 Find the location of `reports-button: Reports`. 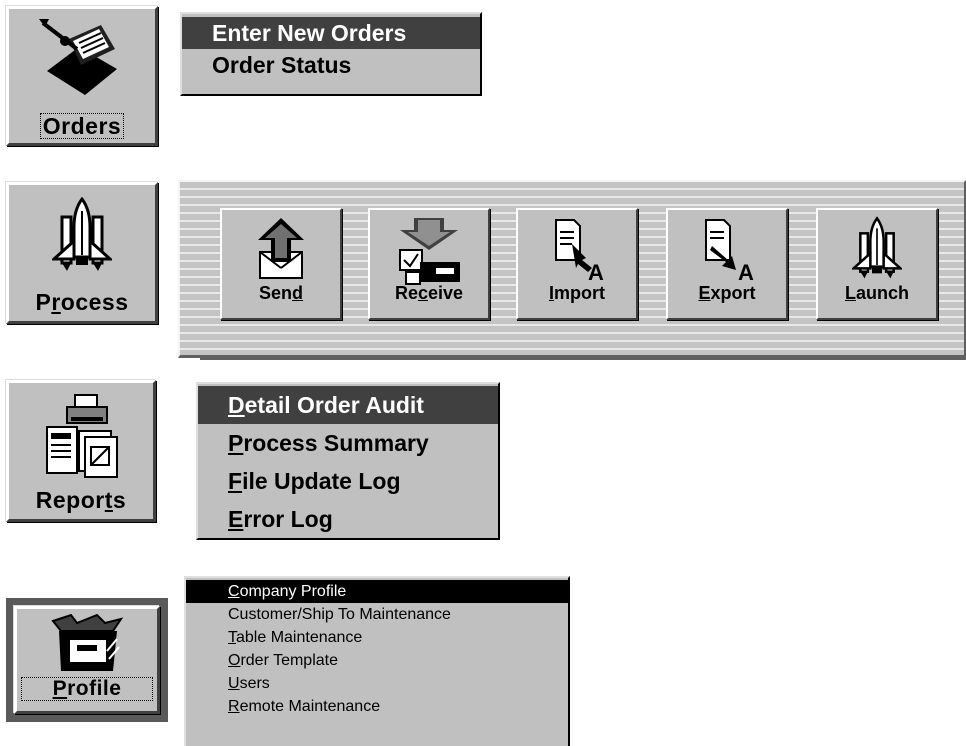

reports-button: Reports is located at coordinates (81, 451).